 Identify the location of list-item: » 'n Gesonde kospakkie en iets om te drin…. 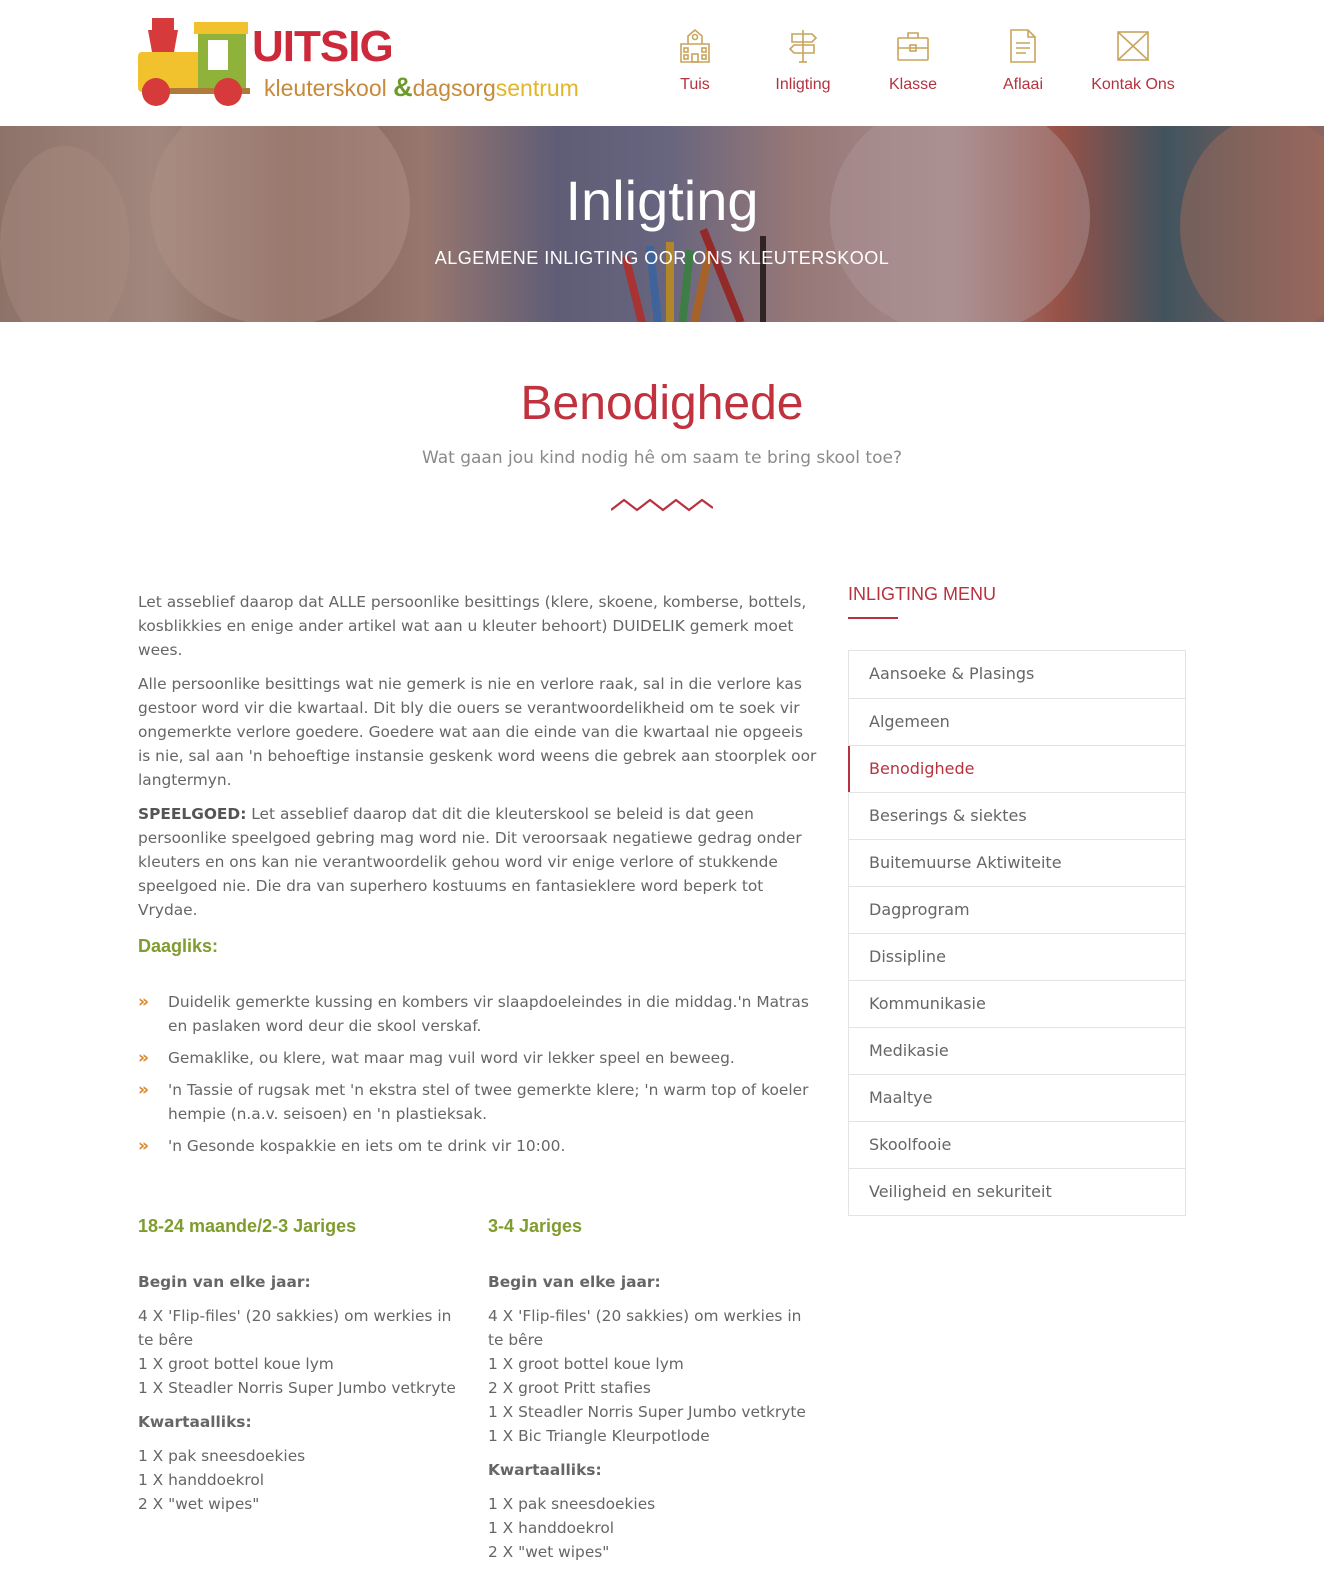
(478, 1146).